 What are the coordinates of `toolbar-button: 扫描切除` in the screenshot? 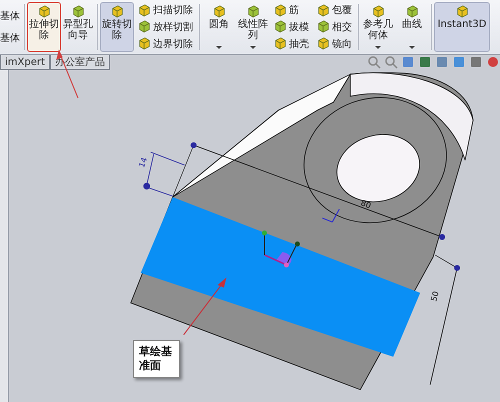 It's located at (165, 10).